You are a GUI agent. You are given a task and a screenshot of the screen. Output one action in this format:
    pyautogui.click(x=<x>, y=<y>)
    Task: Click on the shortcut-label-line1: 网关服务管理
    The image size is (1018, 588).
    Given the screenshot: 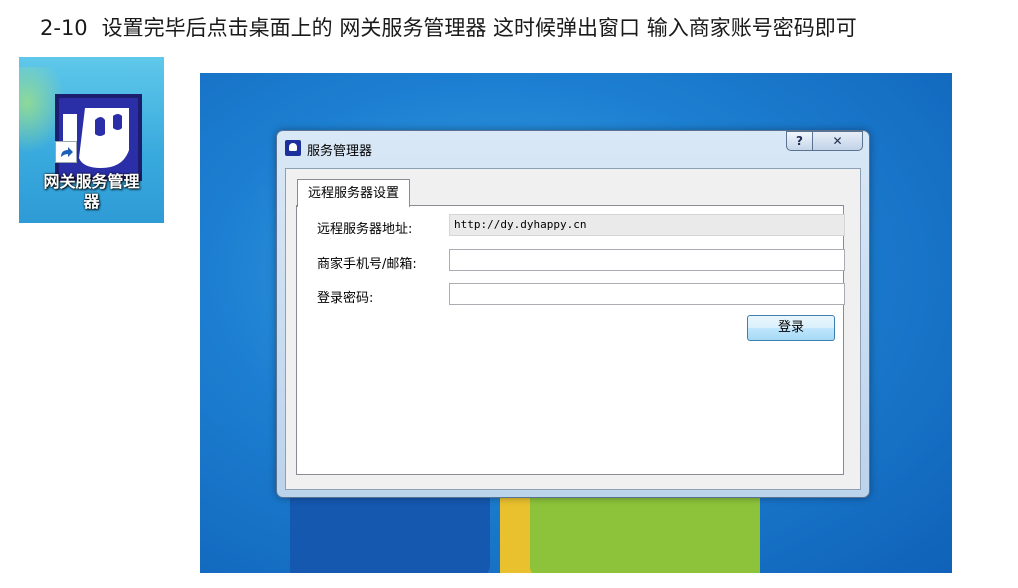 What is the action you would take?
    pyautogui.click(x=91, y=181)
    